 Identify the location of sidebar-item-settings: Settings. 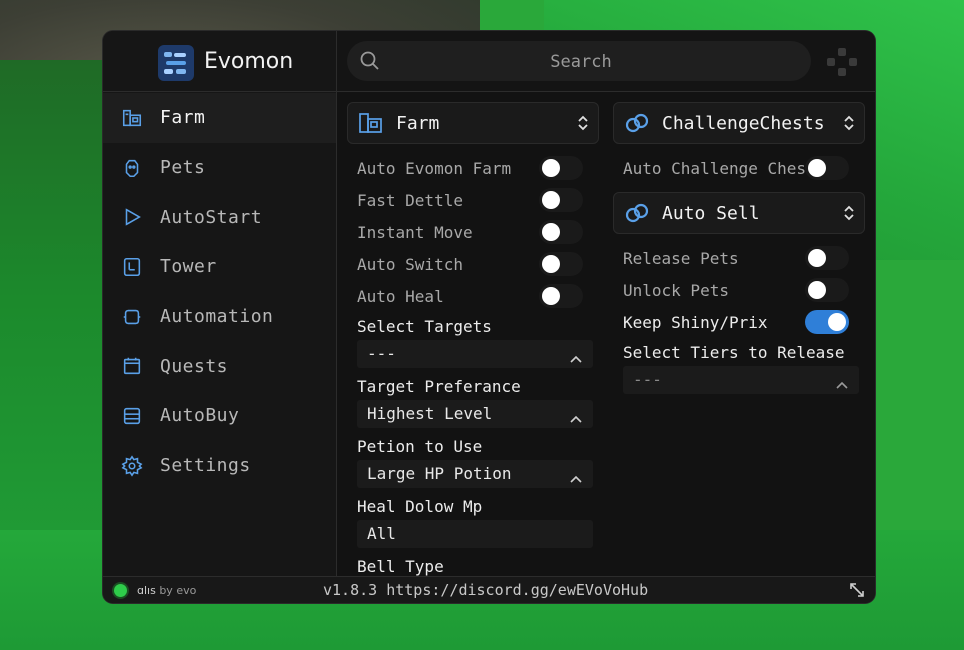
(219, 466).